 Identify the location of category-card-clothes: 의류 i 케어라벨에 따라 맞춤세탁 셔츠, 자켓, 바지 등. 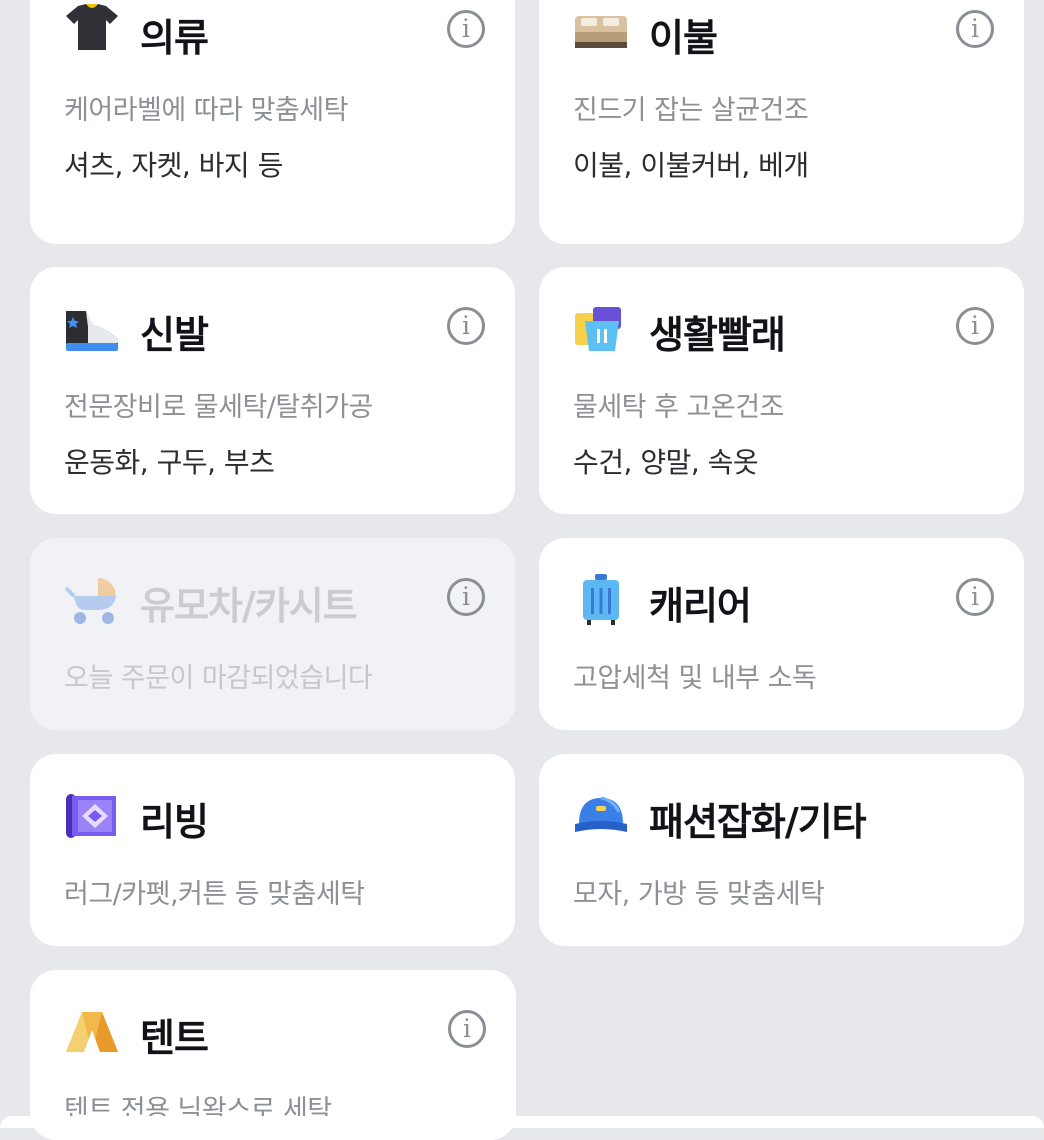
(272, 122).